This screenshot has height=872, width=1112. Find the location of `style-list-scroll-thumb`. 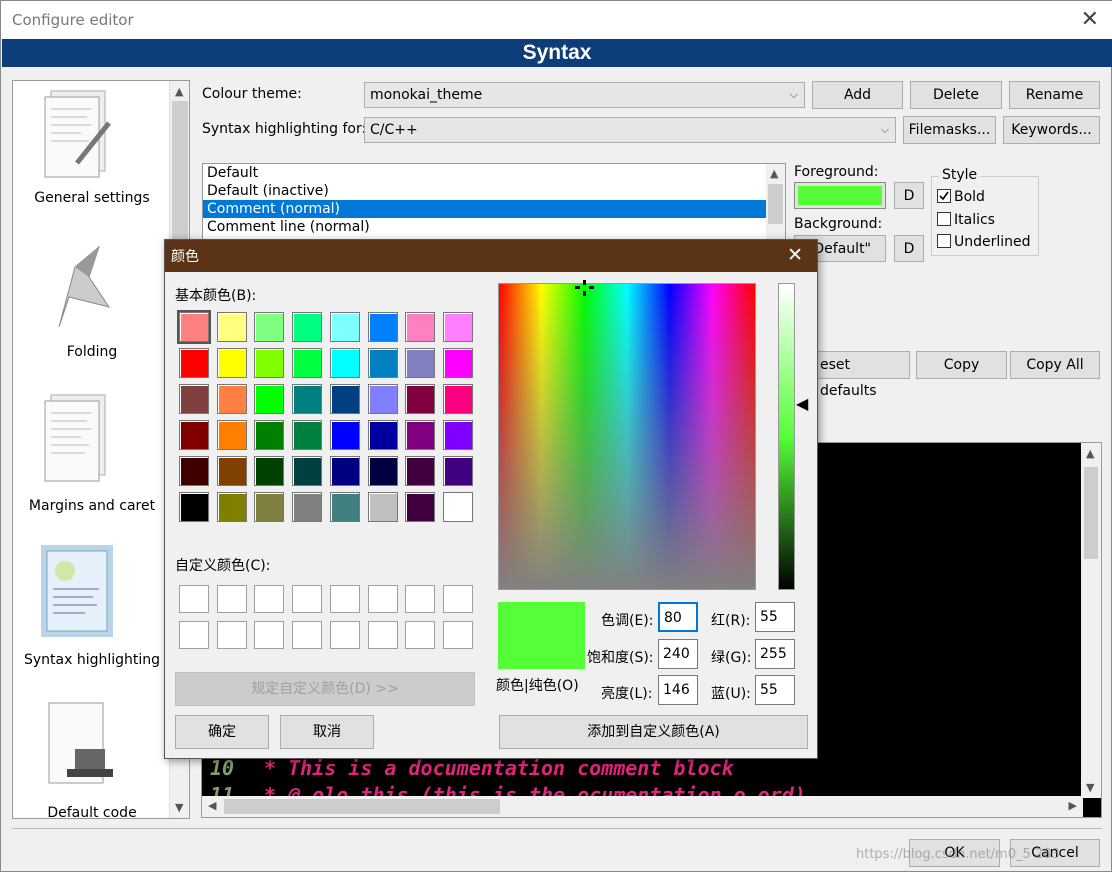

style-list-scroll-thumb is located at coordinates (775, 204).